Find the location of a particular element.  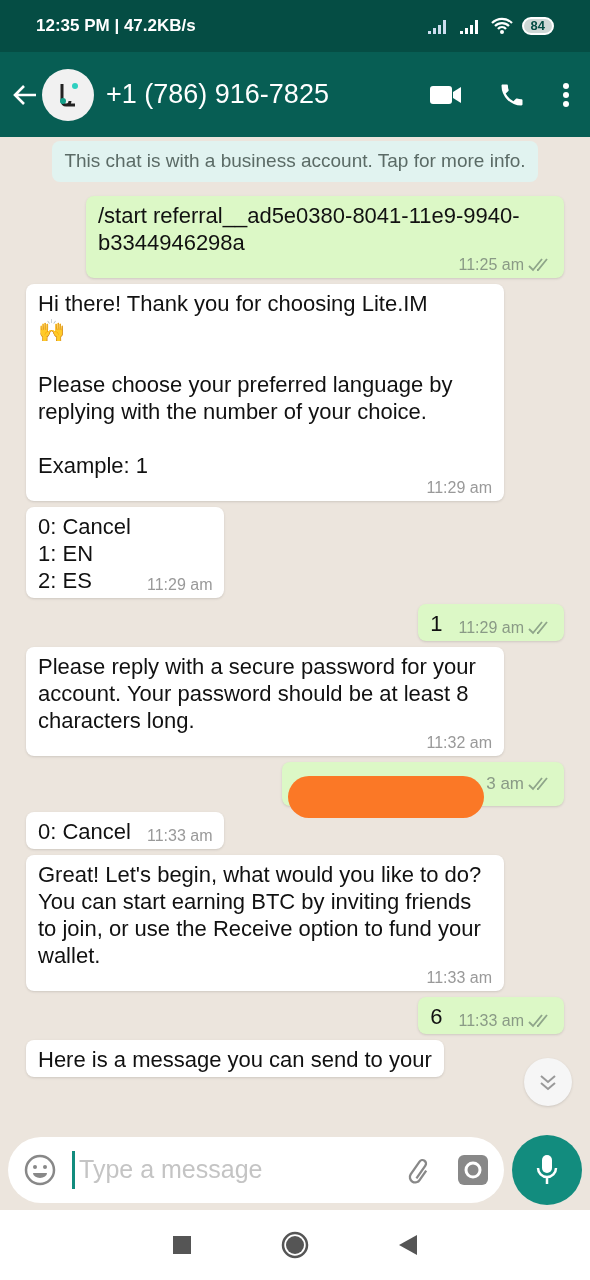

business-notice: This chat is with a business account. Tap for more info. is located at coordinates (295, 161).